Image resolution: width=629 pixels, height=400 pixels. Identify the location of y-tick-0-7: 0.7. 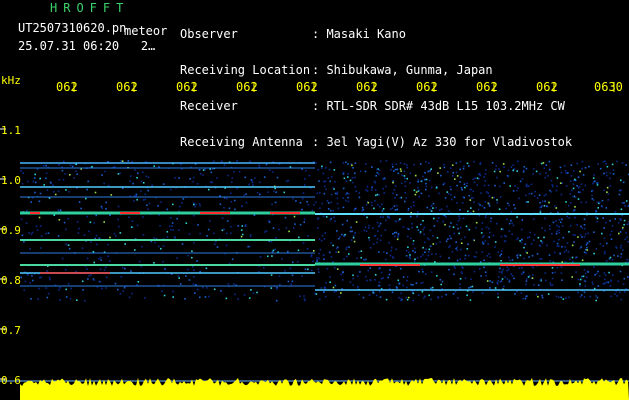
(11, 330).